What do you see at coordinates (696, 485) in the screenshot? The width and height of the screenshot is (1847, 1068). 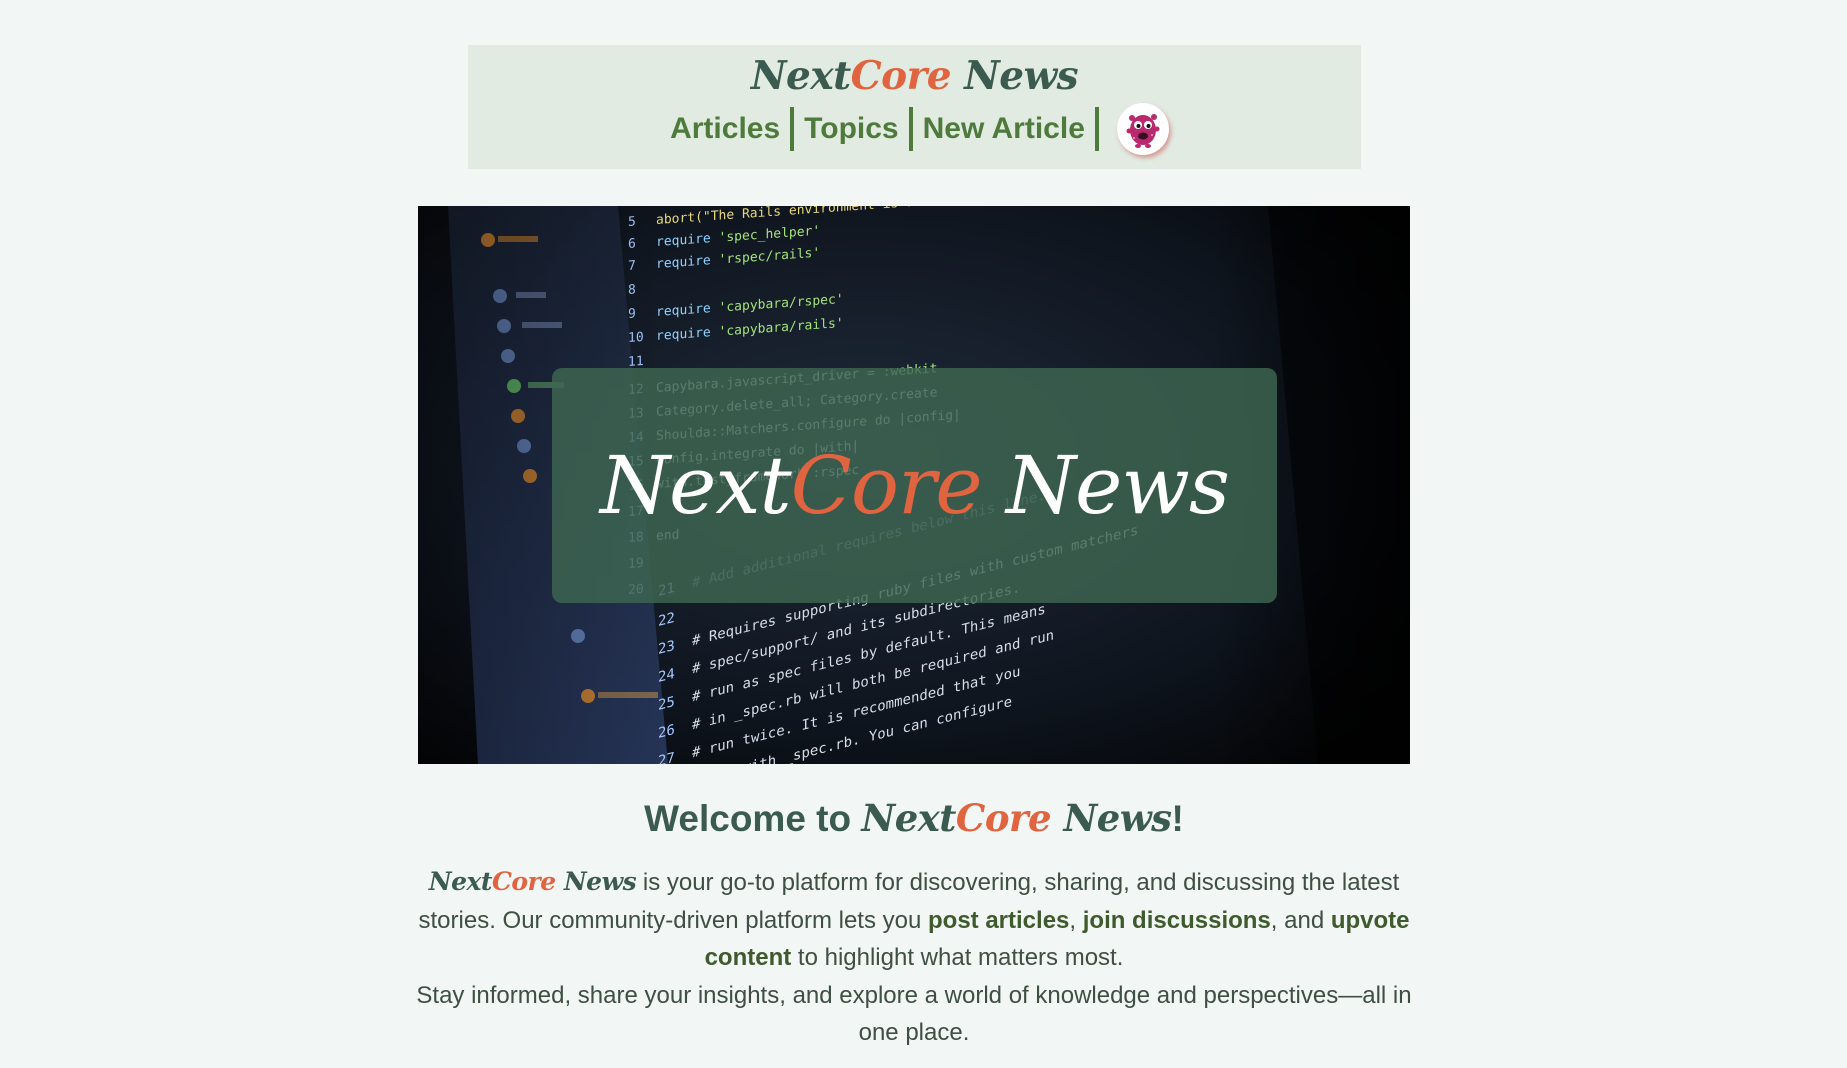 I see `hero-title-next: Next` at bounding box center [696, 485].